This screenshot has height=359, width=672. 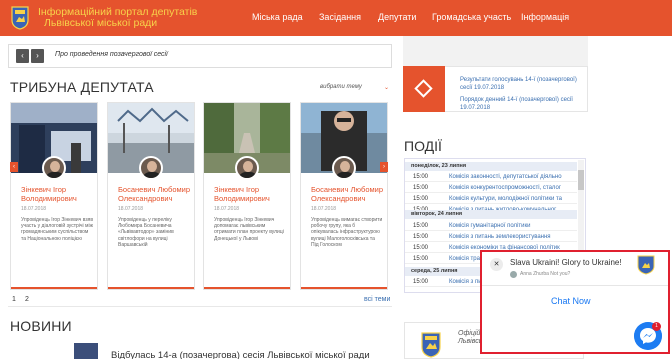 What do you see at coordinates (545, 274) in the screenshot?
I see `chat-user-line: Anna Zhurba Not you?` at bounding box center [545, 274].